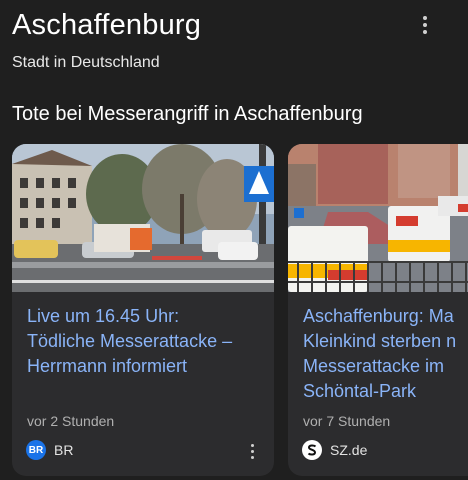  What do you see at coordinates (103, 316) in the screenshot?
I see `headline-line: Live um 16.45 Uhr:` at bounding box center [103, 316].